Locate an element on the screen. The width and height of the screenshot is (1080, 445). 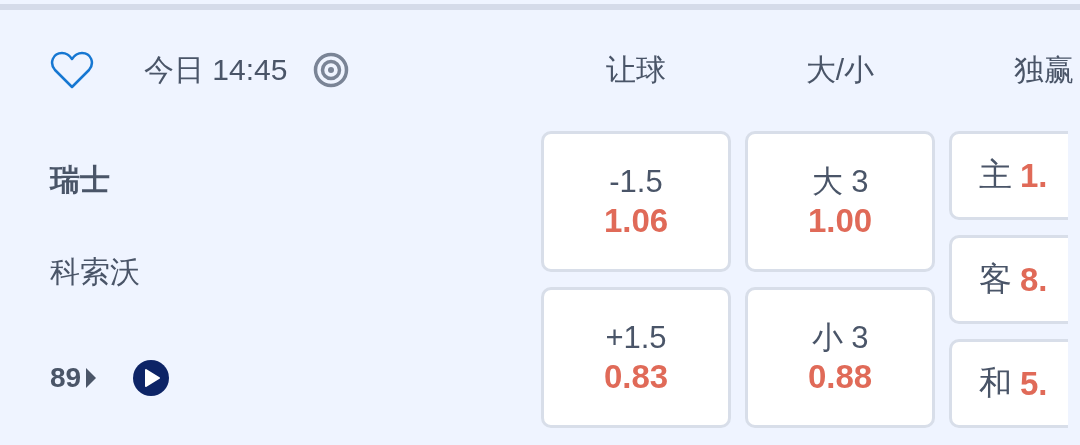
team-name: 科索沃 is located at coordinates (95, 272).